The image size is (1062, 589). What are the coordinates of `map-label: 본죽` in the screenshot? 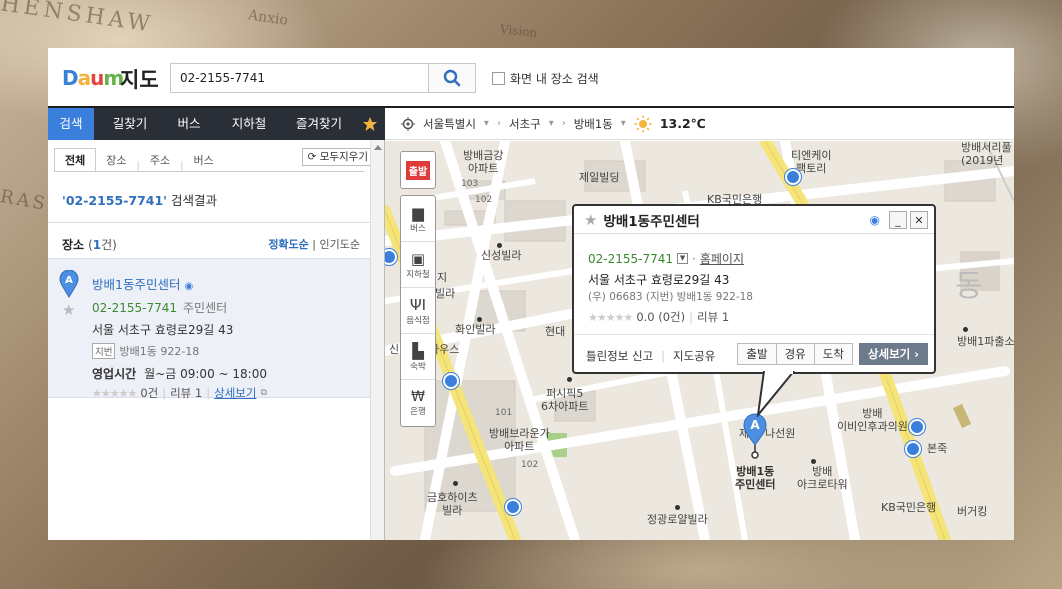 It's located at (937, 448).